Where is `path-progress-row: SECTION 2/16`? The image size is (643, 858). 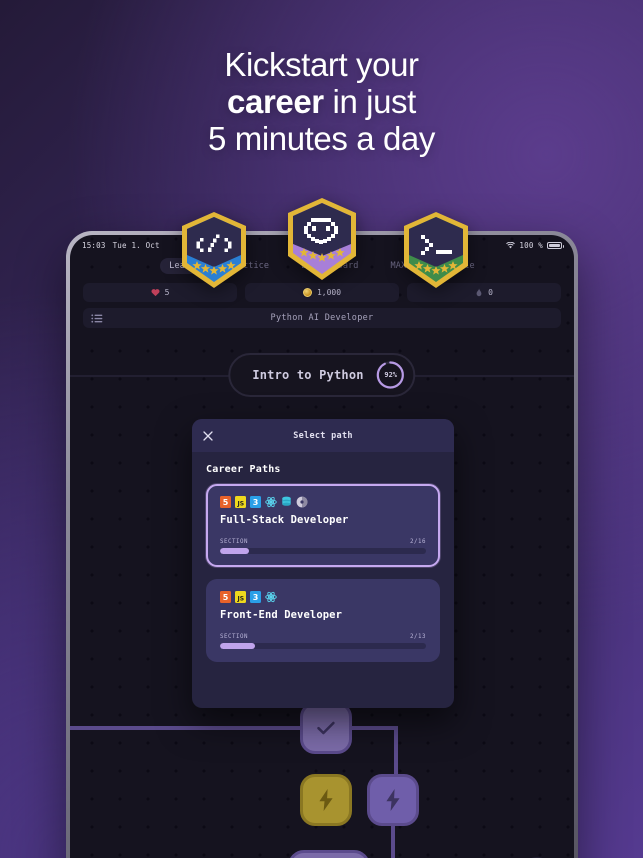 path-progress-row: SECTION 2/16 is located at coordinates (323, 542).